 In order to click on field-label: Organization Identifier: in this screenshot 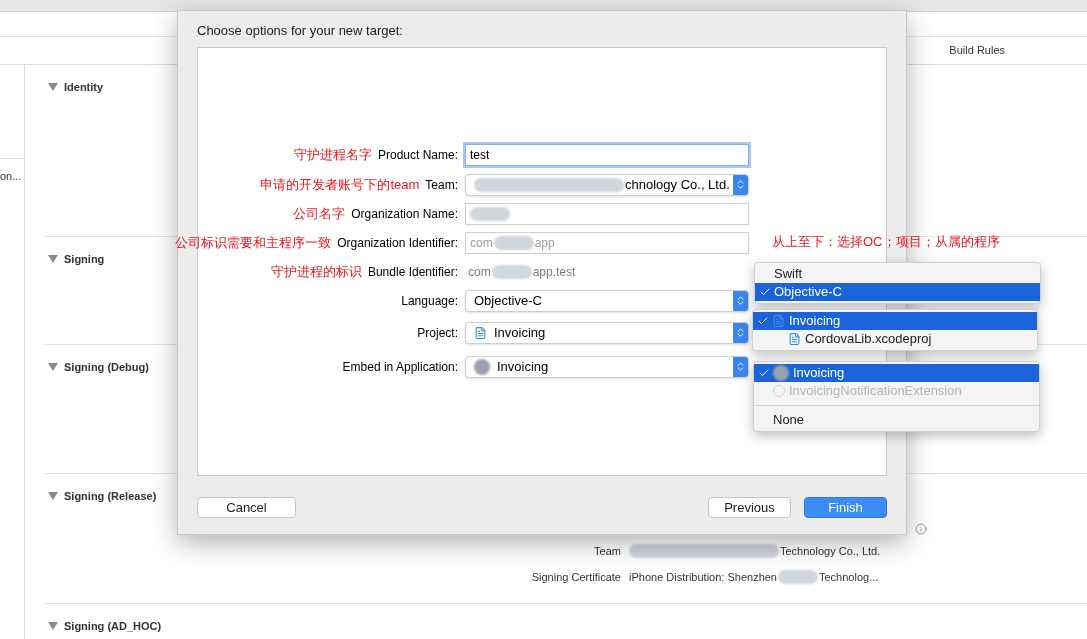, I will do `click(397, 243)`.